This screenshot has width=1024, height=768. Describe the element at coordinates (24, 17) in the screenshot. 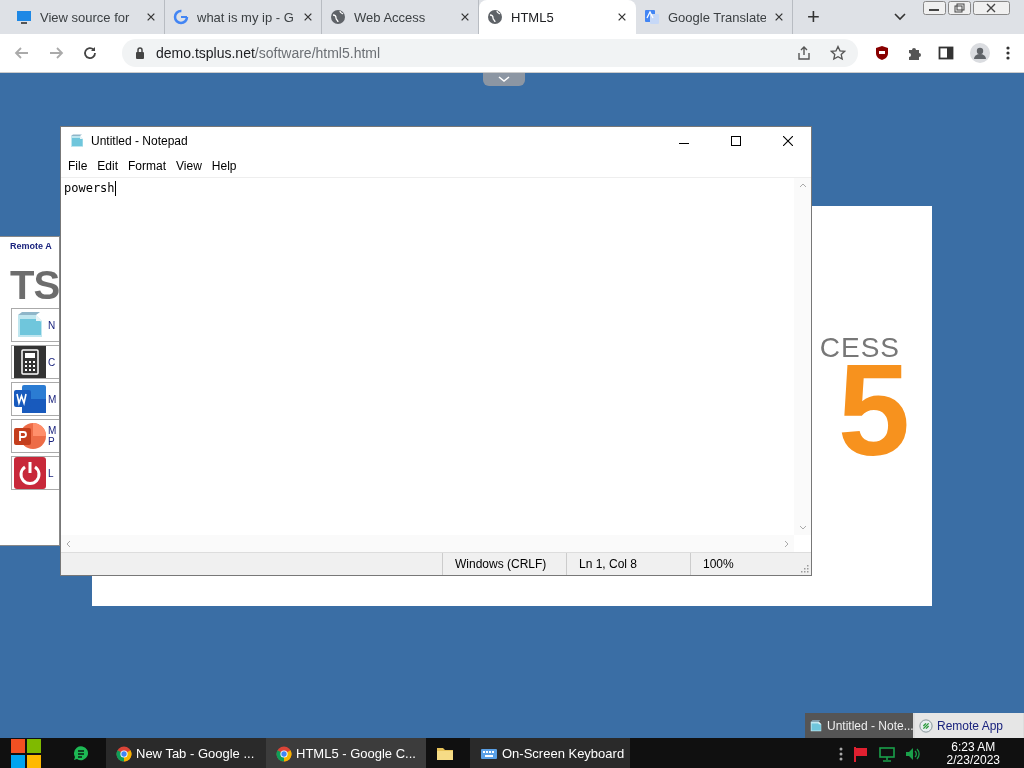

I see `monitor-icon` at that location.